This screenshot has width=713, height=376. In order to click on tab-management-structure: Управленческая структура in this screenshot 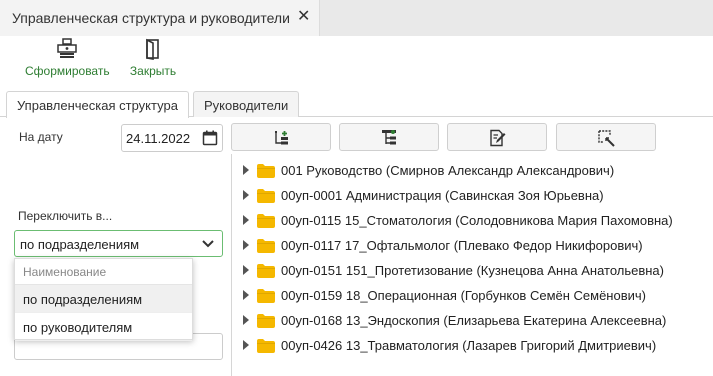, I will do `click(97, 104)`.